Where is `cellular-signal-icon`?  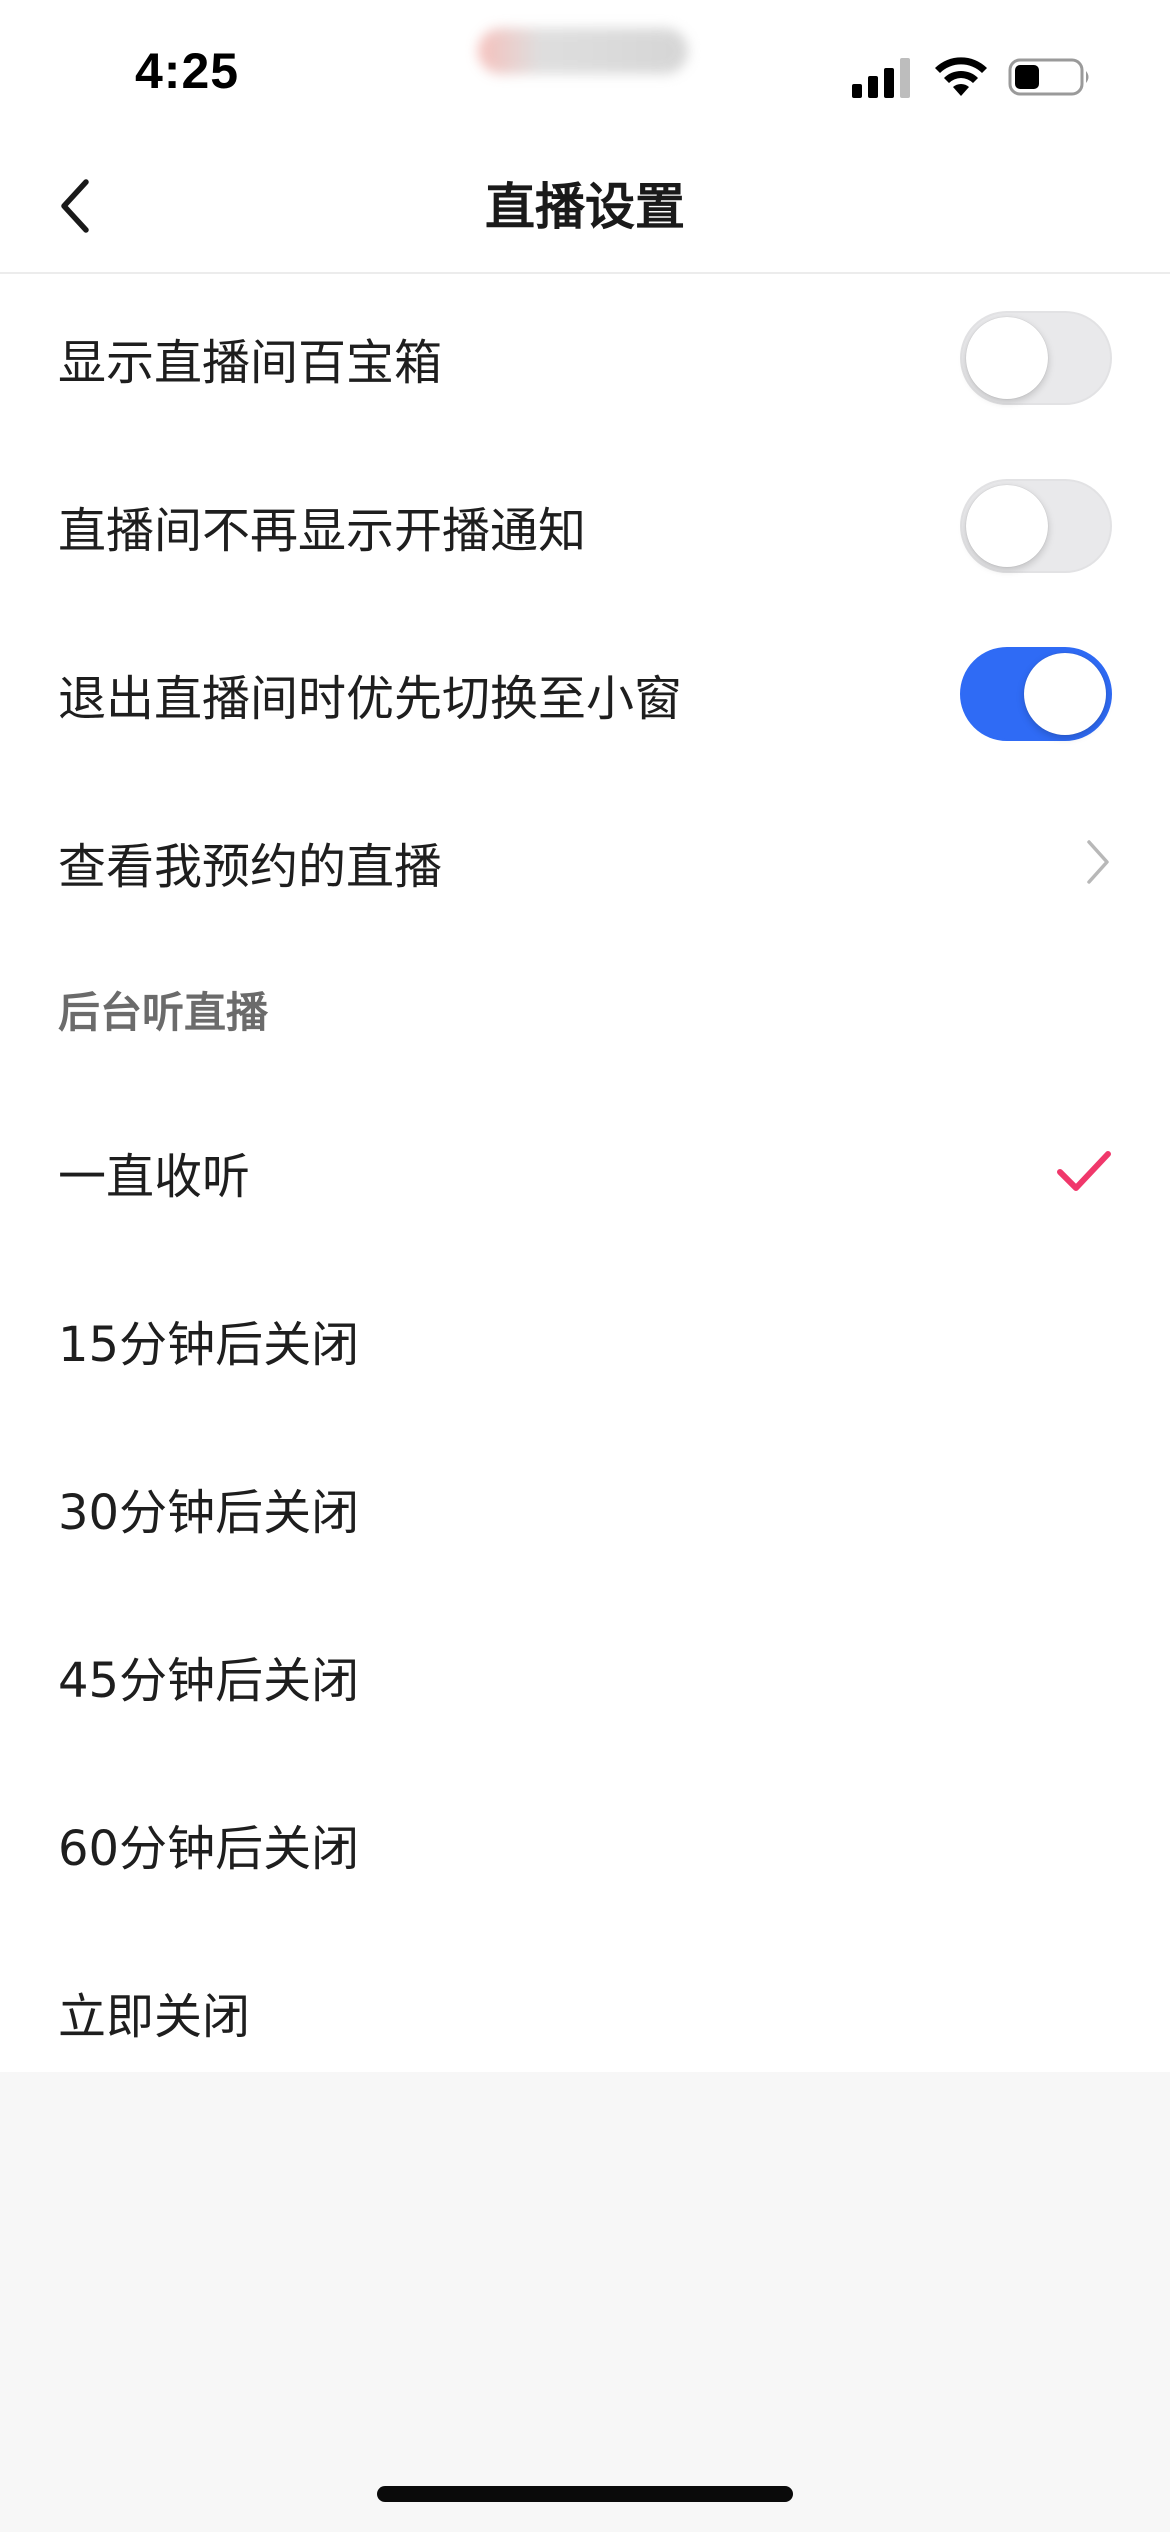 cellular-signal-icon is located at coordinates (881, 78).